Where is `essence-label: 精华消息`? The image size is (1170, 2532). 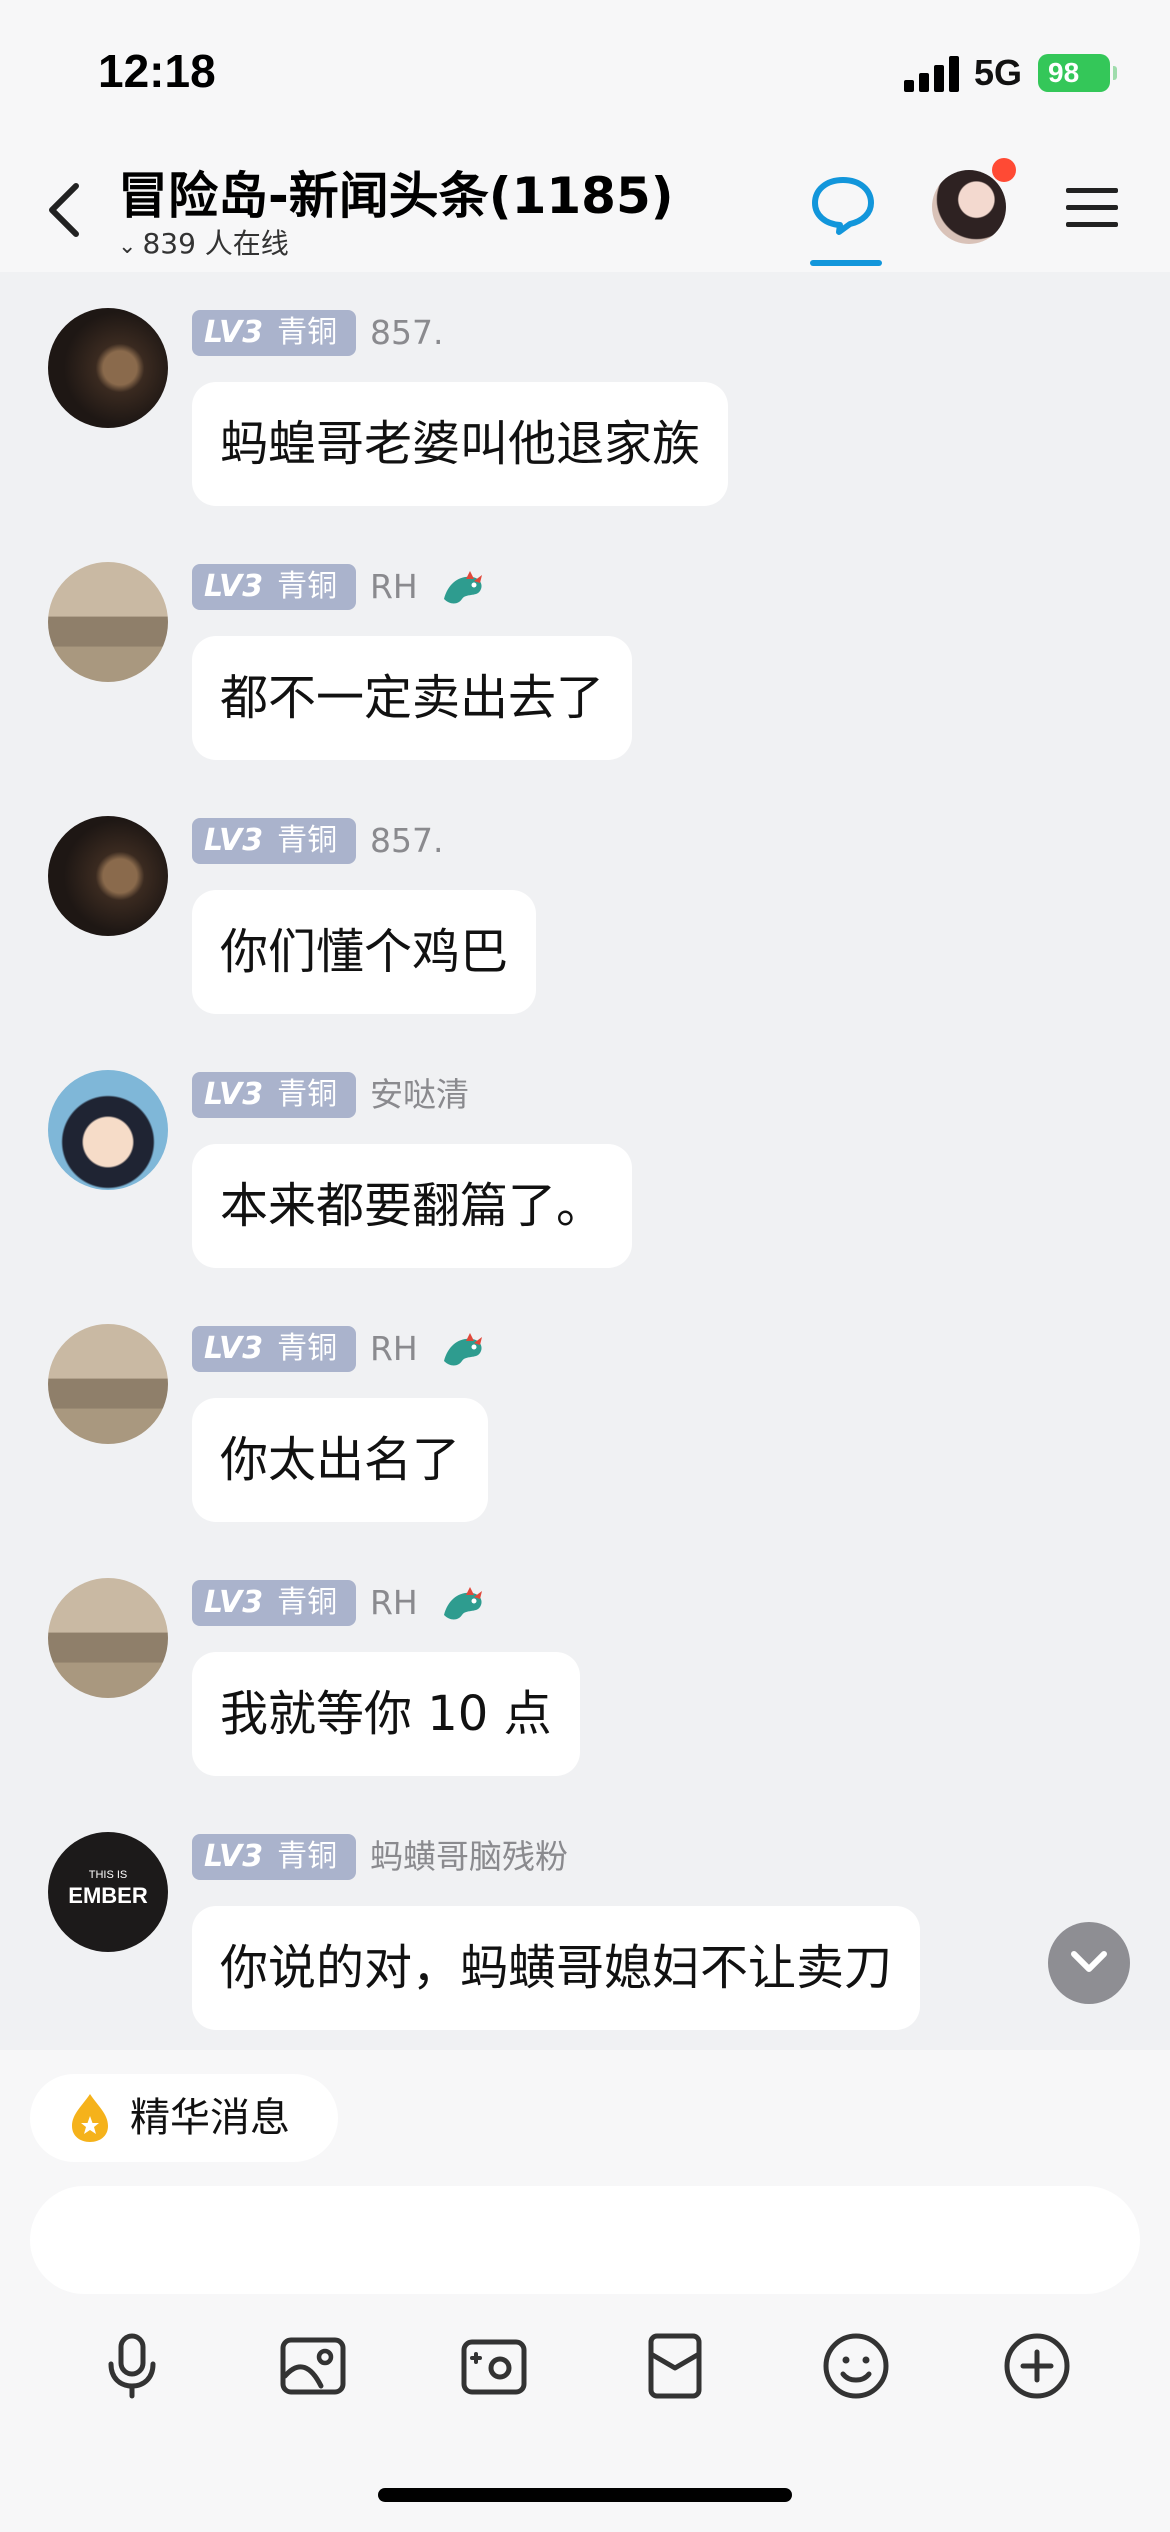
essence-label: 精华消息 is located at coordinates (210, 2118).